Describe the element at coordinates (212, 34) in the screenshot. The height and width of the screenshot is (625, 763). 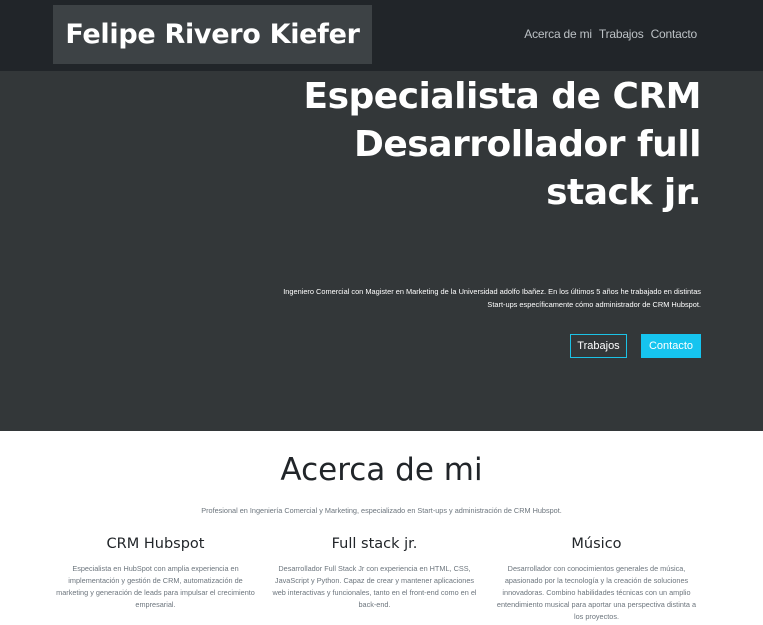
I see `brand-logo: Felipe Rivero Kiefer` at that location.